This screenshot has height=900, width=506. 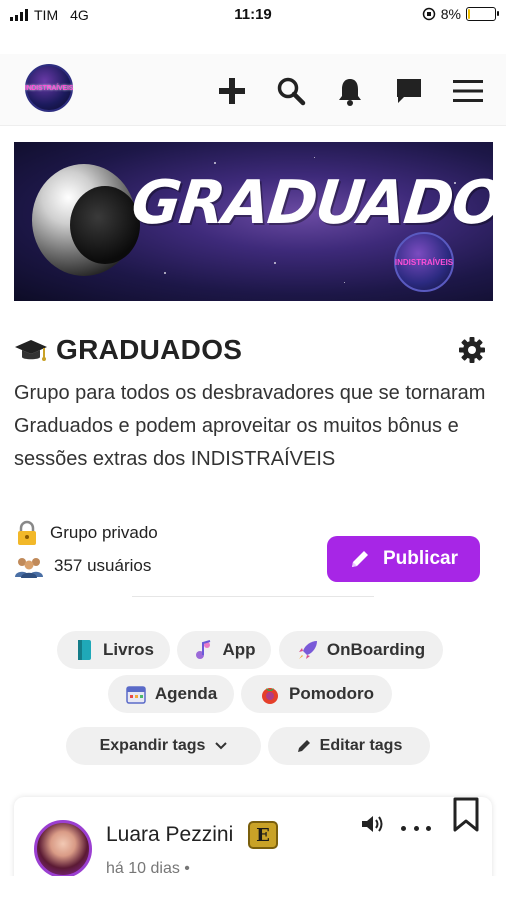 What do you see at coordinates (468, 91) in the screenshot?
I see `menu-icon` at bounding box center [468, 91].